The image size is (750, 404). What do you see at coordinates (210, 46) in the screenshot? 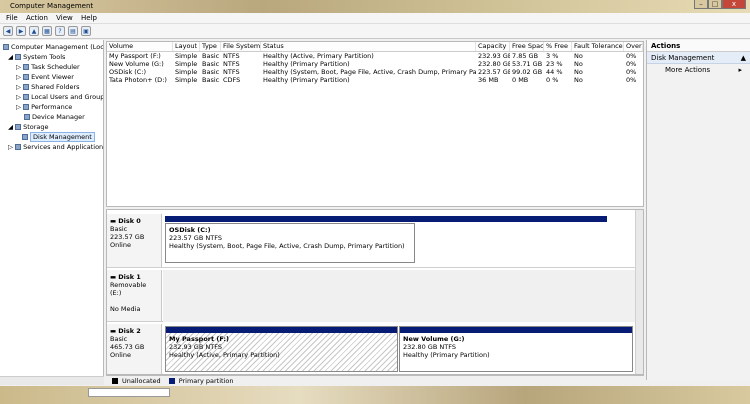
I see `col-type: Type` at bounding box center [210, 46].